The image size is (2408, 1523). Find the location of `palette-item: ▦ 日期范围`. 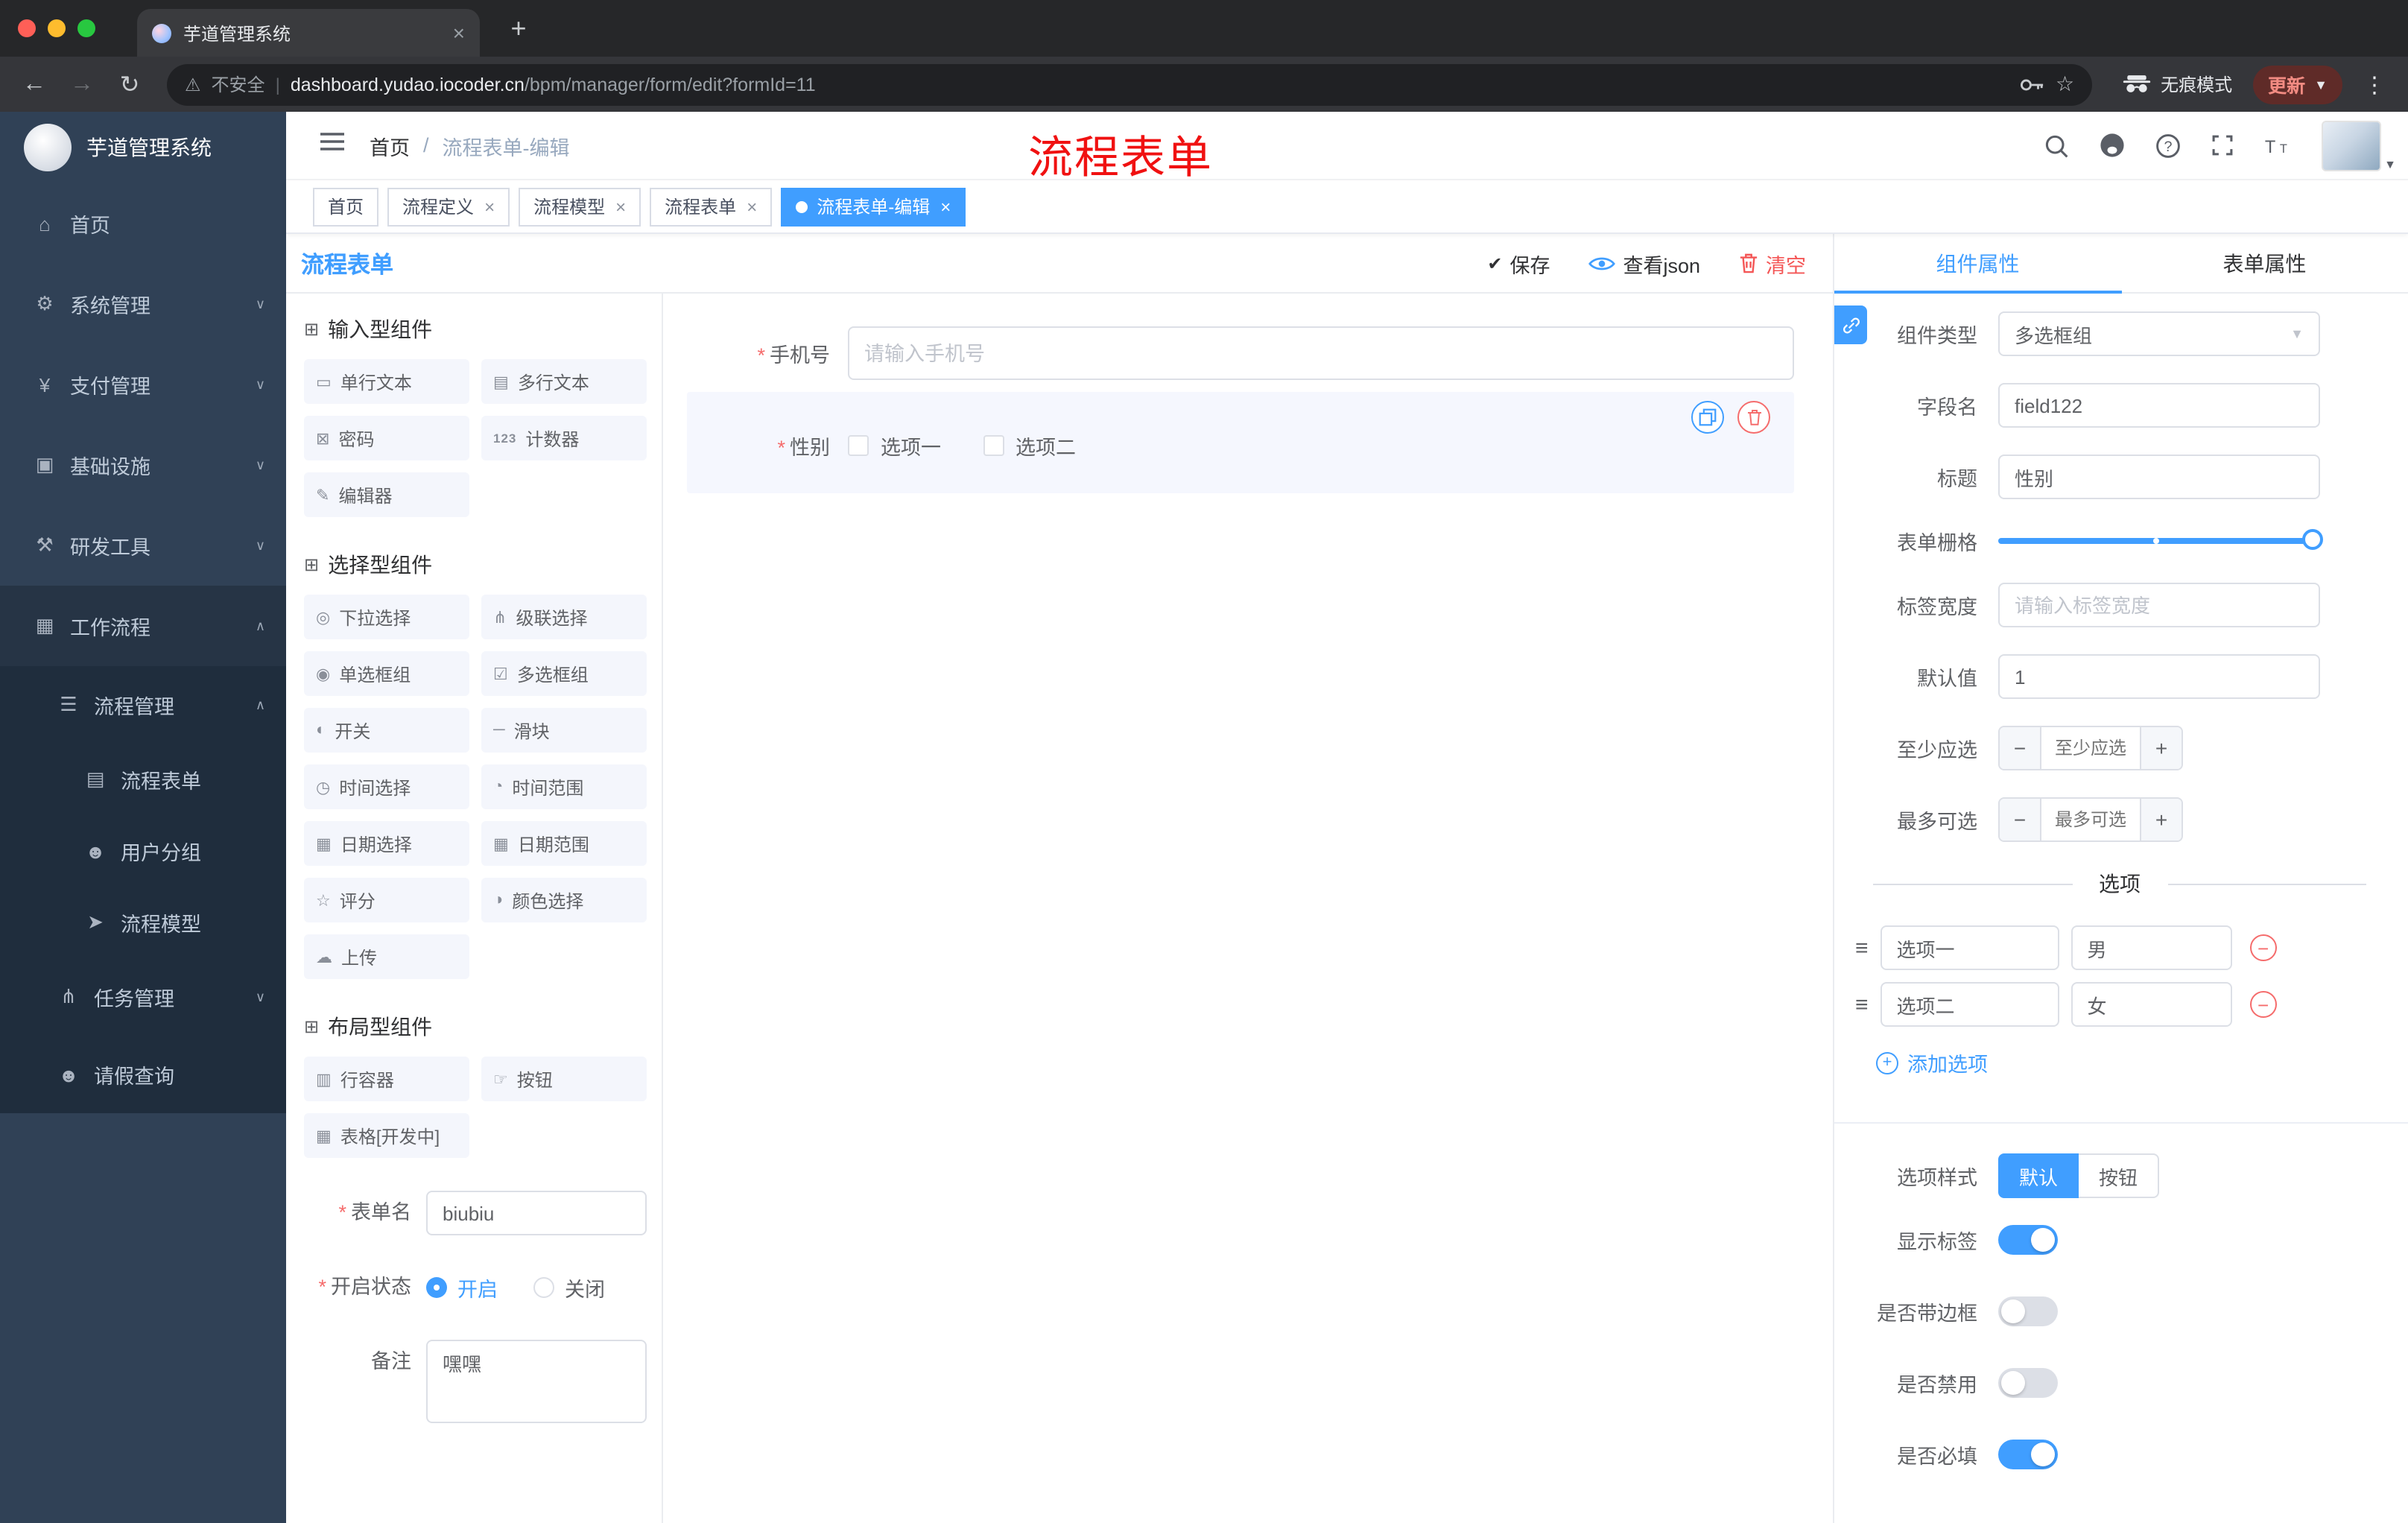

palette-item: ▦ 日期范围 is located at coordinates (564, 844).